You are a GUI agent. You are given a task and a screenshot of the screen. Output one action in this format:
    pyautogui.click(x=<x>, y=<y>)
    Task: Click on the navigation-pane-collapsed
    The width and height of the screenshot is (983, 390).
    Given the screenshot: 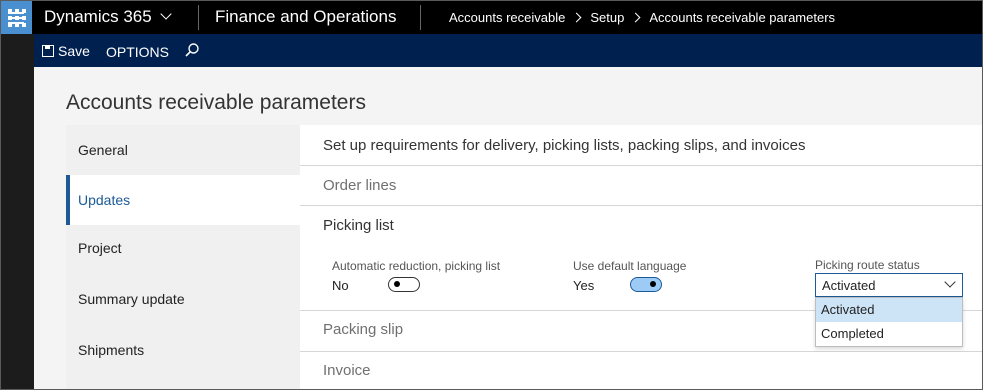 What is the action you would take?
    pyautogui.click(x=17, y=200)
    